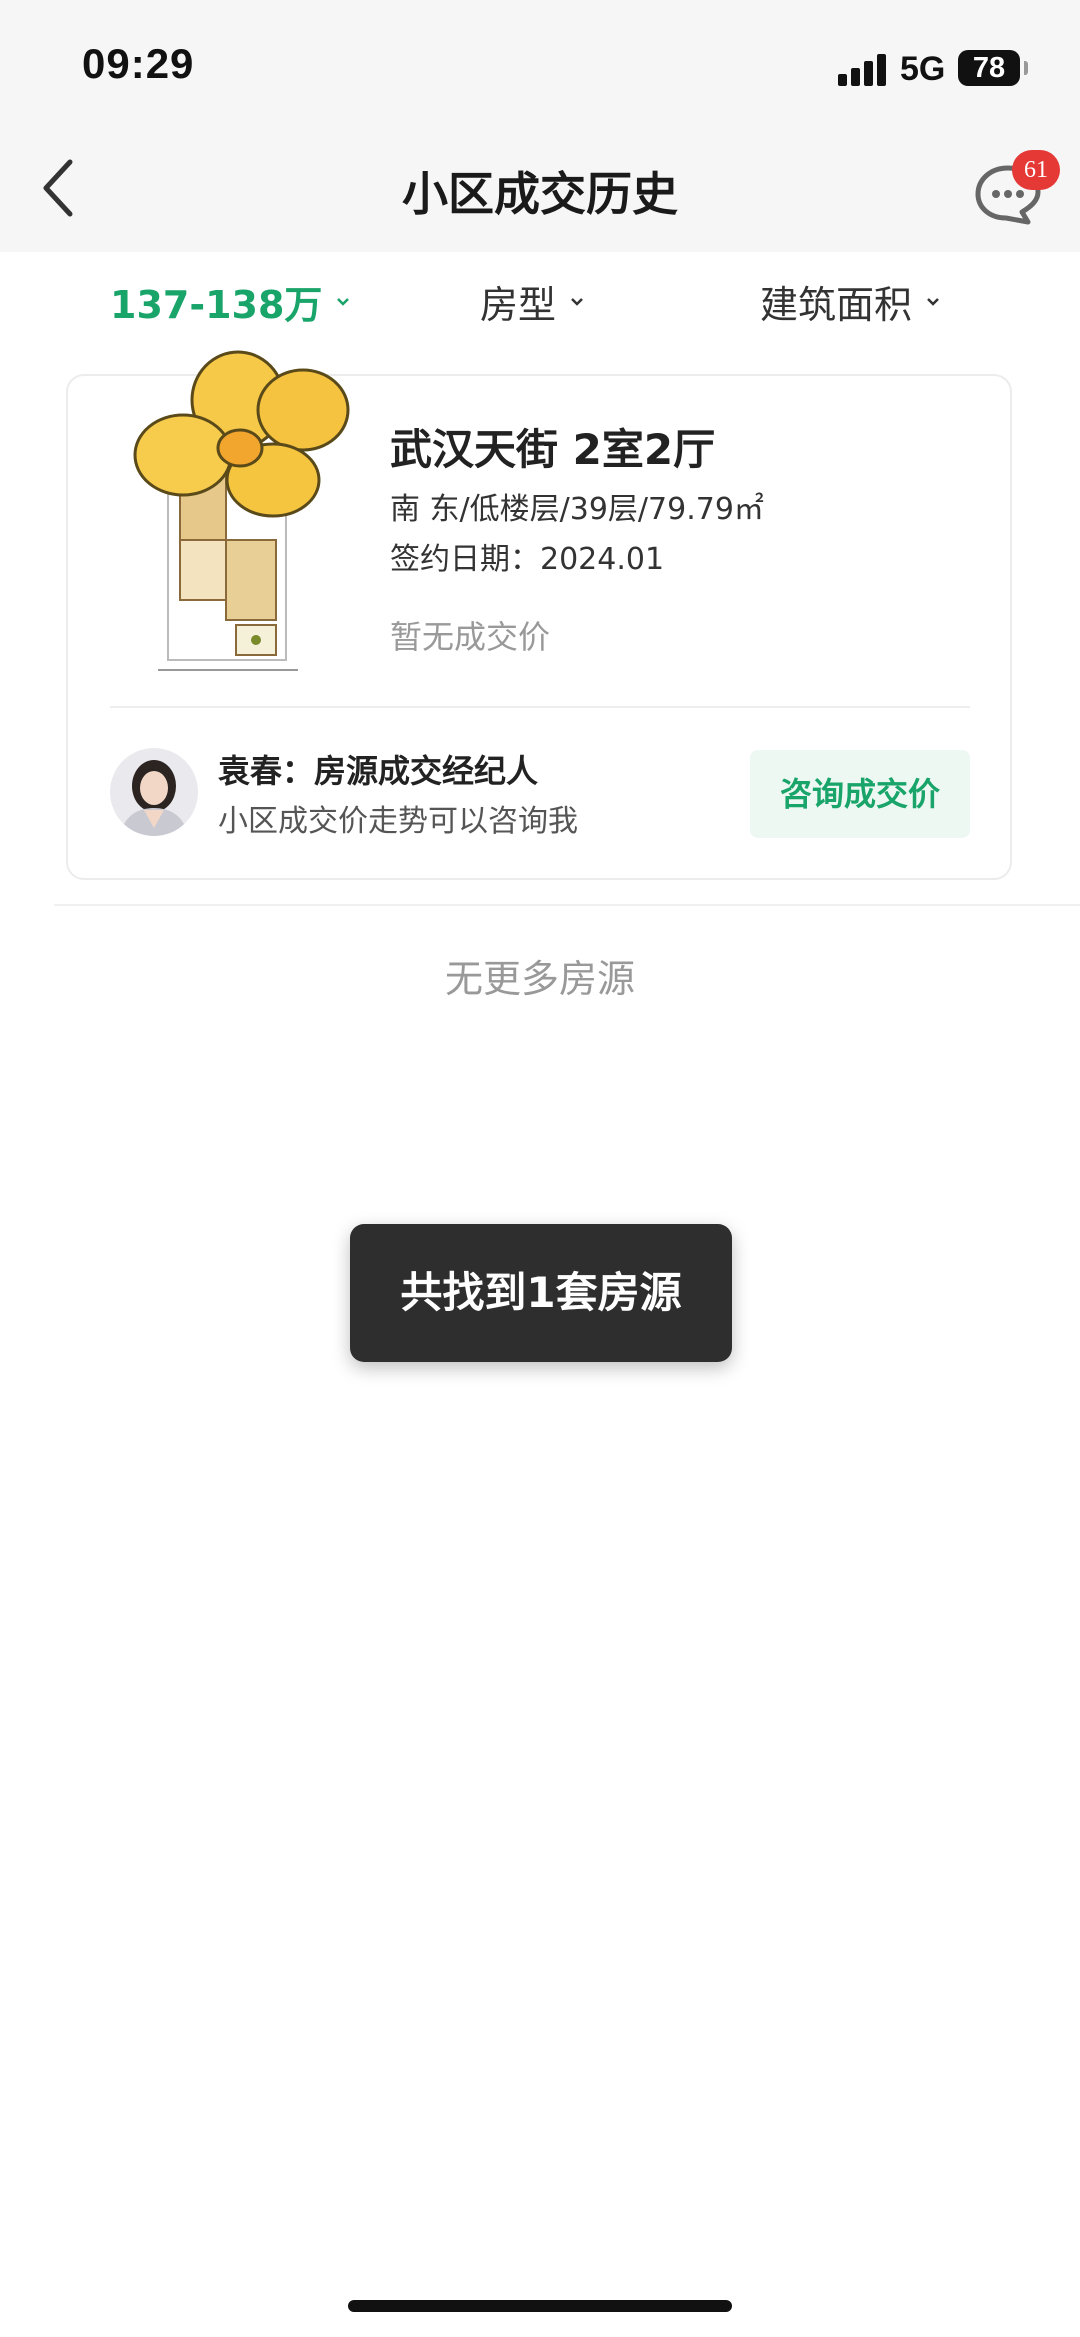 The height and width of the screenshot is (2337, 1080). I want to click on list-separator, so click(567, 905).